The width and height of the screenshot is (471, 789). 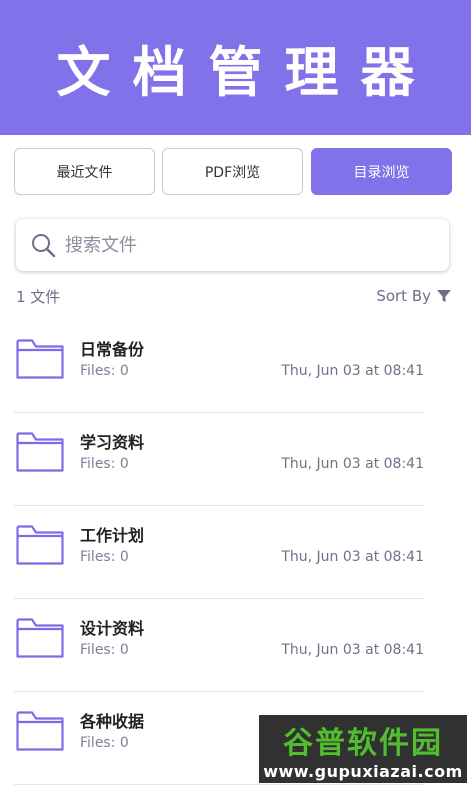 What do you see at coordinates (112, 349) in the screenshot?
I see `folder-name: 日常备份` at bounding box center [112, 349].